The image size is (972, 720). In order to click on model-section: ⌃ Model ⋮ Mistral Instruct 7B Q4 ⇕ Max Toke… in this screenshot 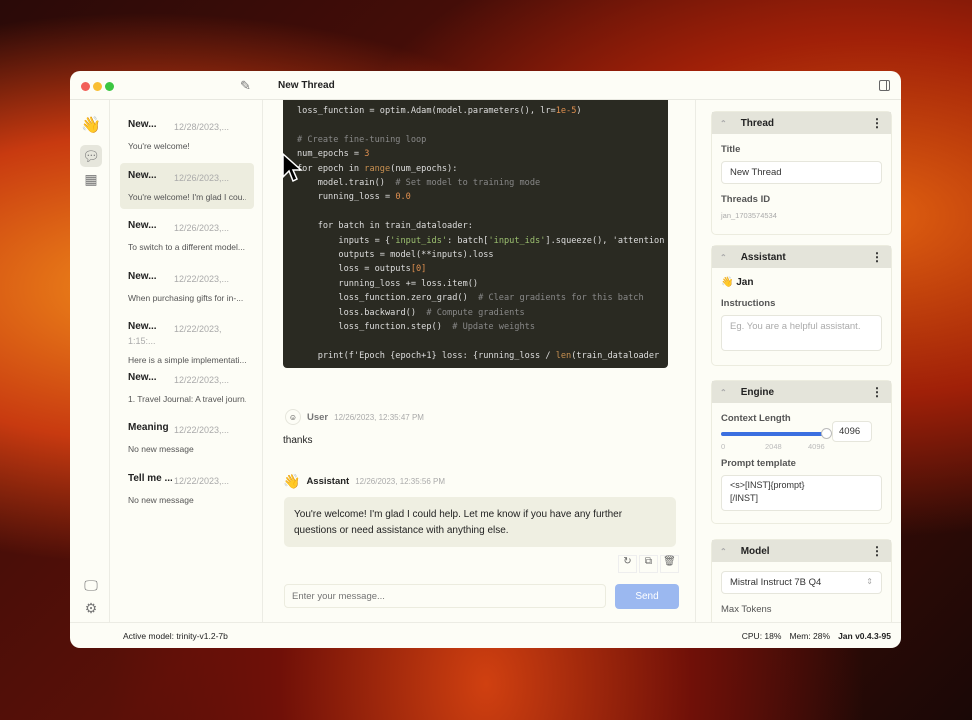, I will do `click(801, 580)`.